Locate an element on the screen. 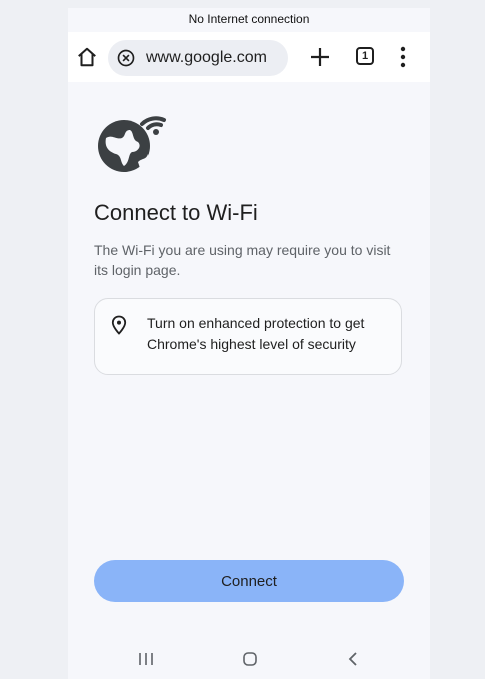 The height and width of the screenshot is (679, 485). tab-switcher-button: 1 is located at coordinates (365, 56).